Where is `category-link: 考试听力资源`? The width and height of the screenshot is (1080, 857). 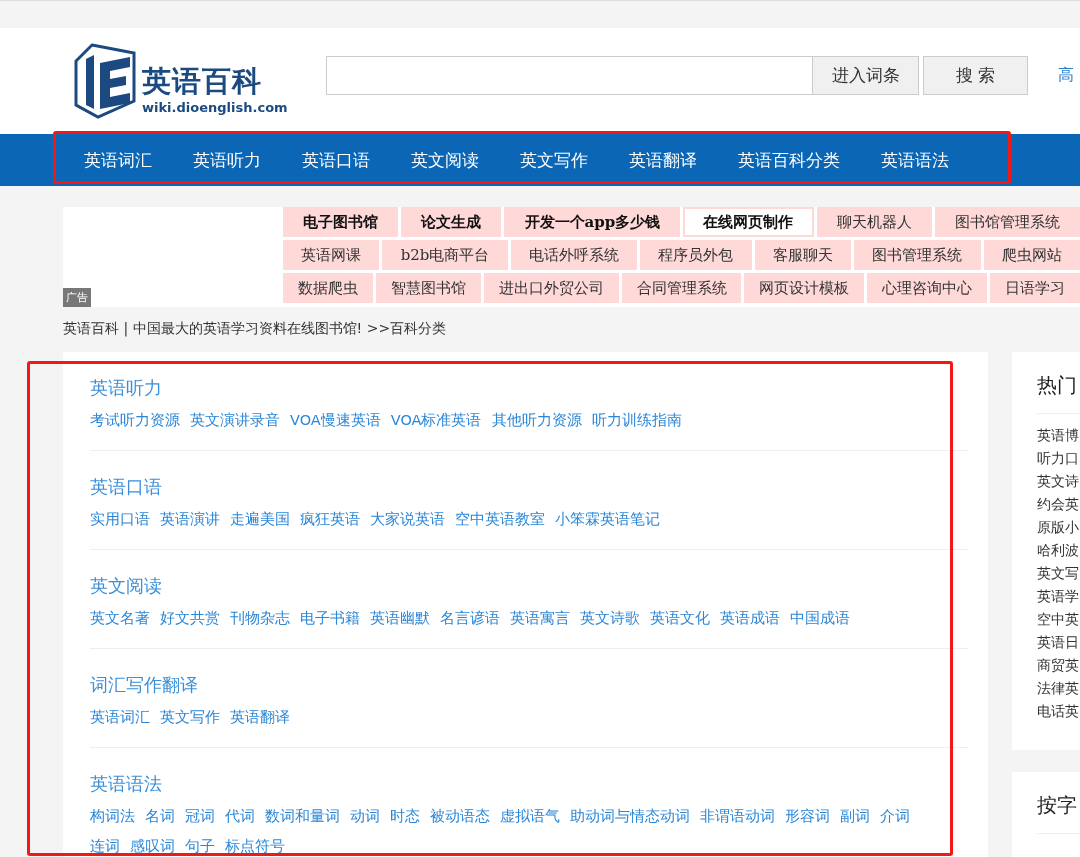 category-link: 考试听力资源 is located at coordinates (135, 420).